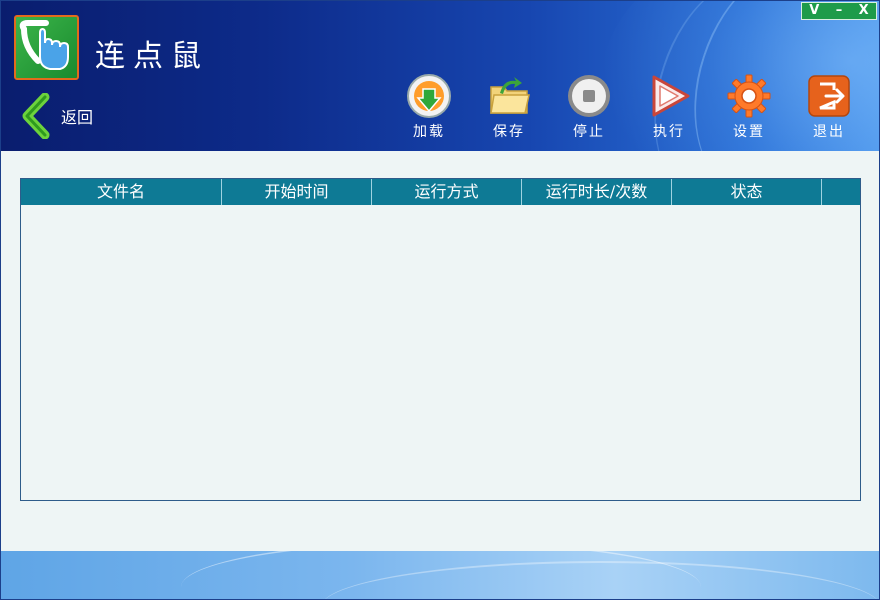  I want to click on stop-icon, so click(589, 96).